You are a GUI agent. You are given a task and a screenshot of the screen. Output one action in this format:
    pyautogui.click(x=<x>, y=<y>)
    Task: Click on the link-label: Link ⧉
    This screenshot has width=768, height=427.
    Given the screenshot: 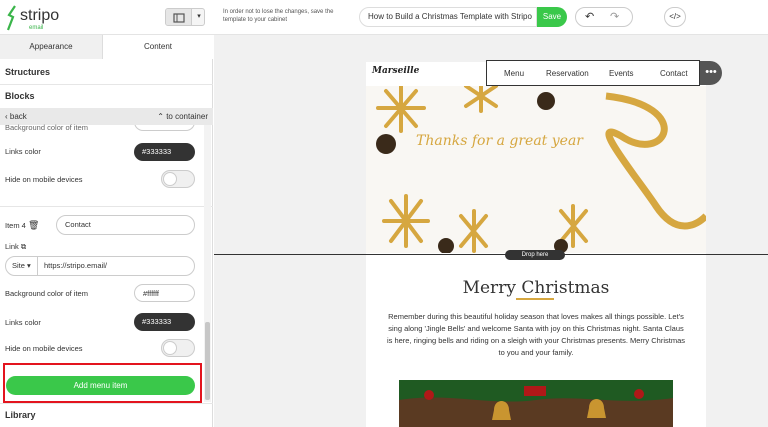 What is the action you would take?
    pyautogui.click(x=15, y=247)
    